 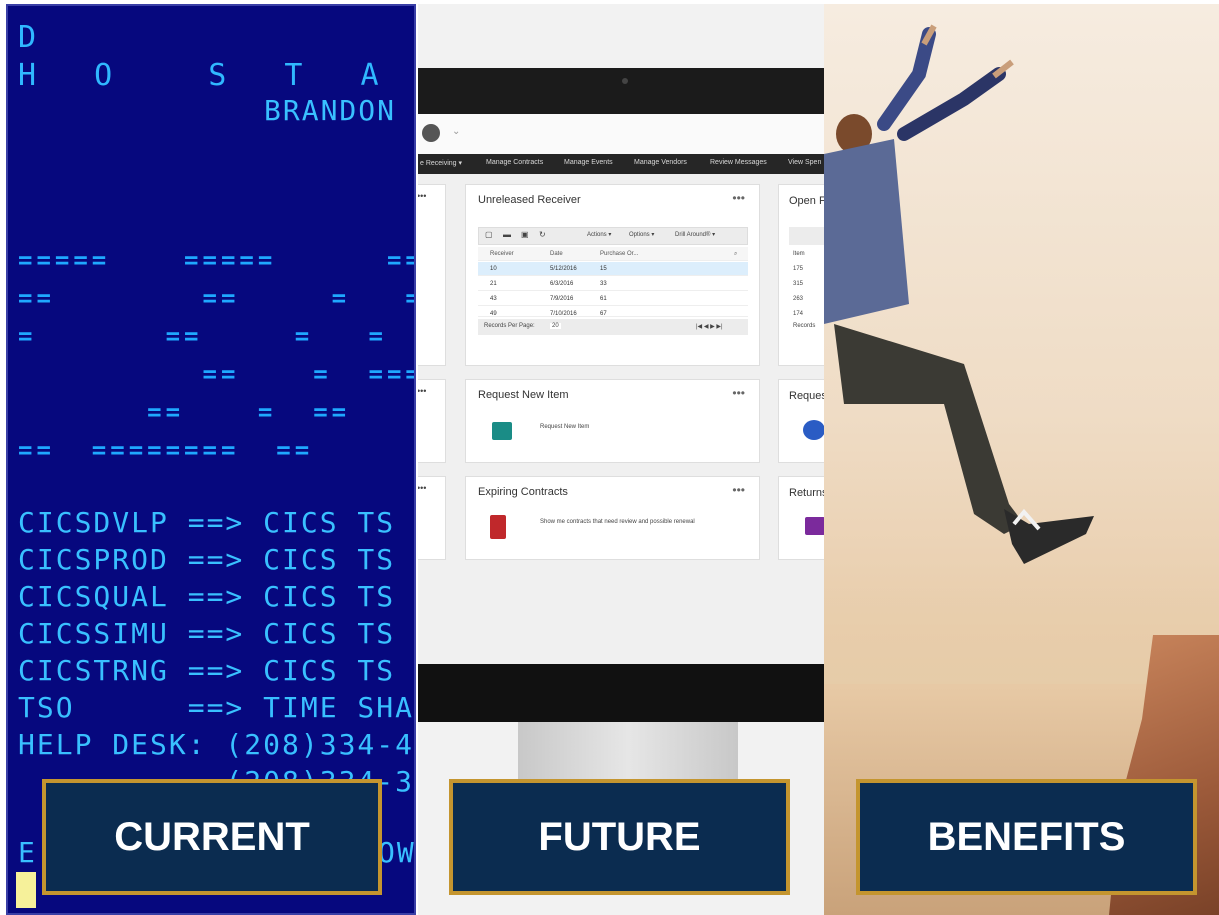 I want to click on nav-item: View Spen, so click(x=804, y=162).